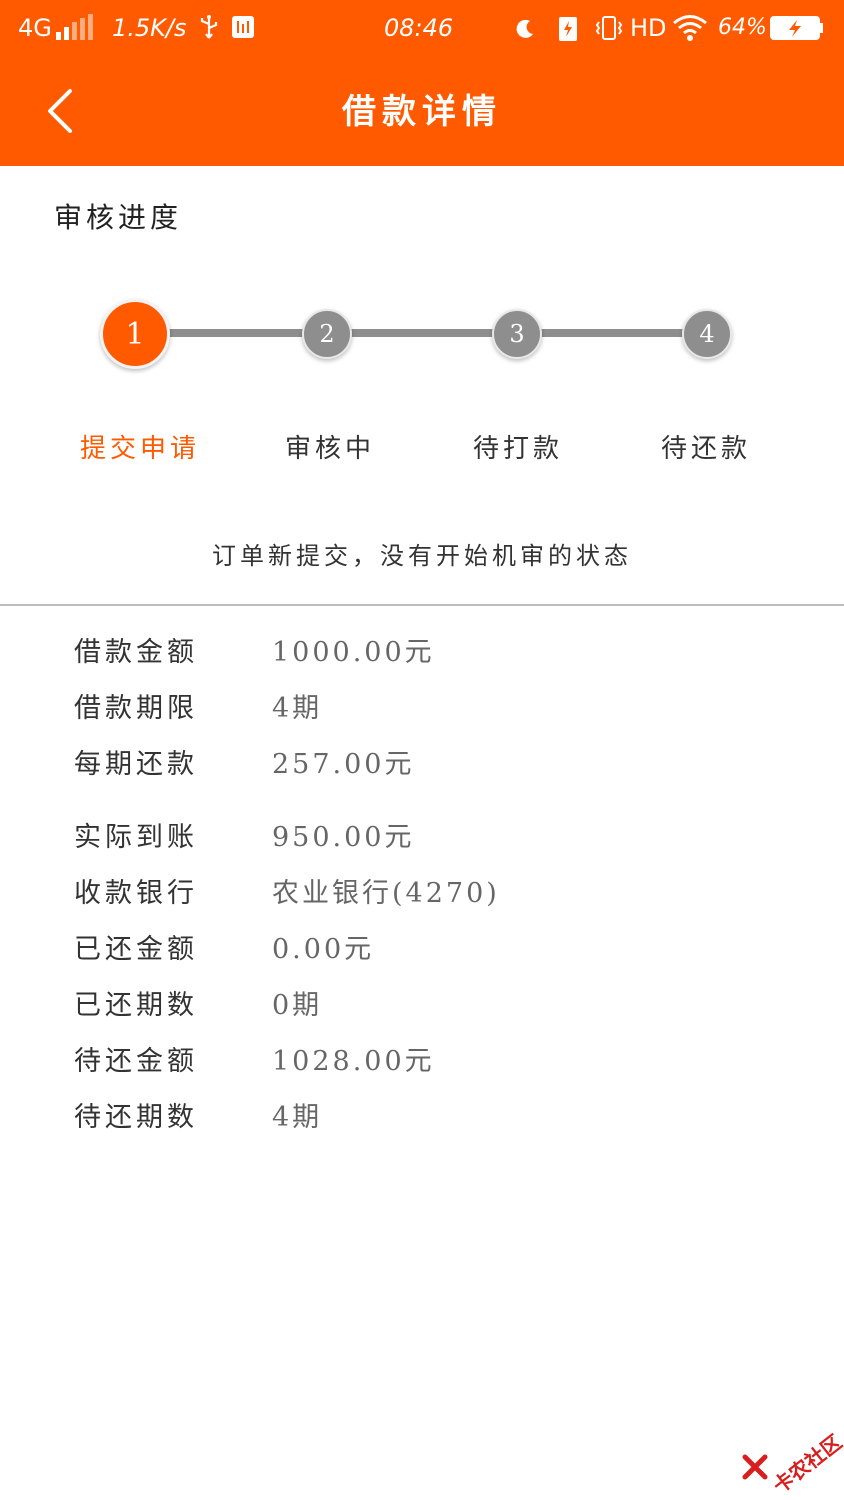 The width and height of the screenshot is (844, 1500). I want to click on charging-icon, so click(568, 29).